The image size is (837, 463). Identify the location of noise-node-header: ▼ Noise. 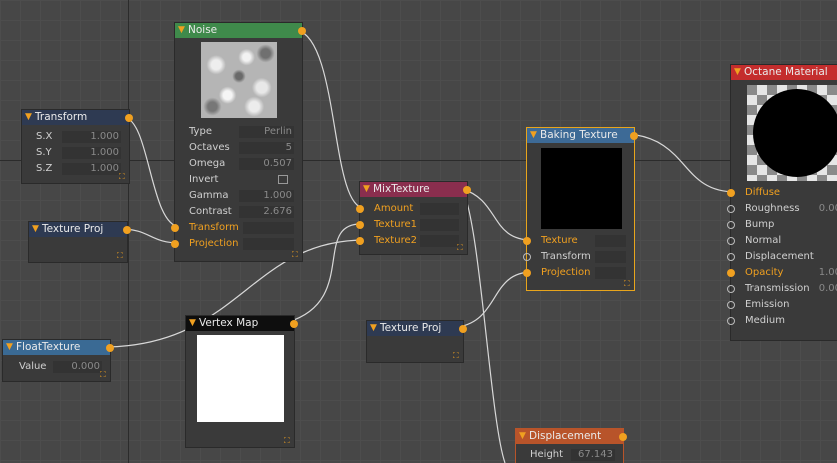
(238, 30).